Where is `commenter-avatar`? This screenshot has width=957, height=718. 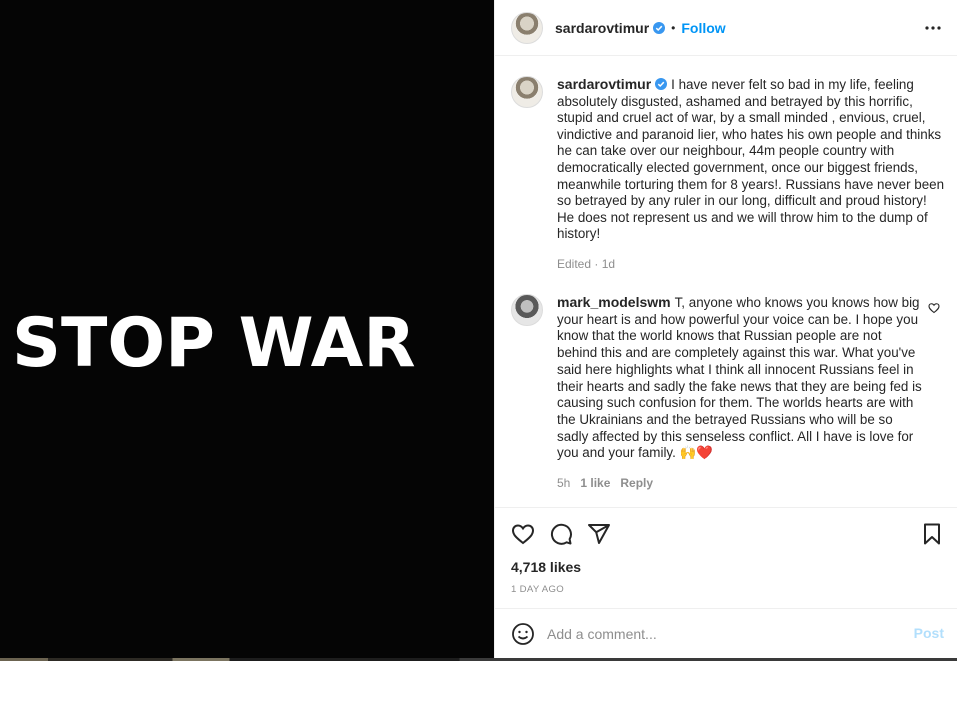 commenter-avatar is located at coordinates (527, 310).